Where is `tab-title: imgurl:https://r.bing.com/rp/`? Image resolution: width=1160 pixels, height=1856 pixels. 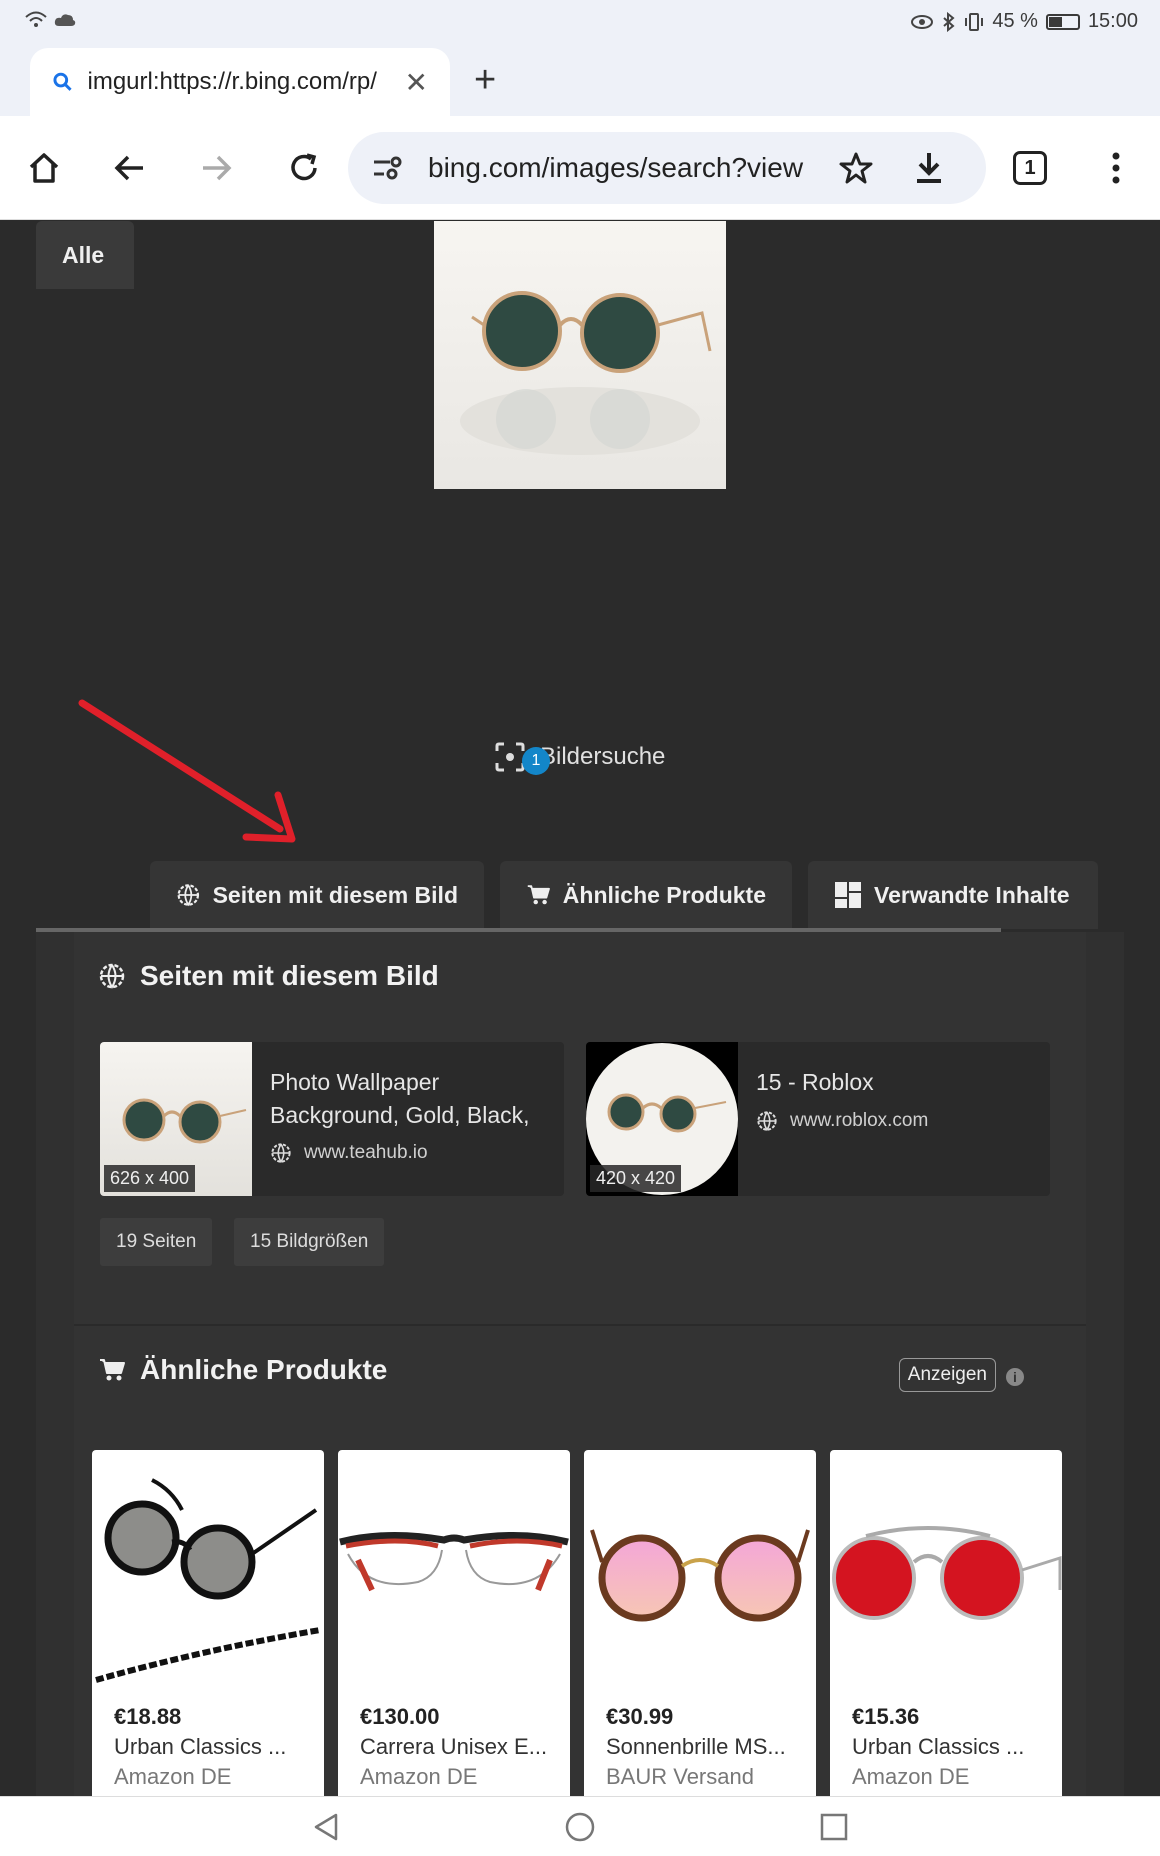 tab-title: imgurl:https://r.bing.com/rp/ is located at coordinates (232, 81).